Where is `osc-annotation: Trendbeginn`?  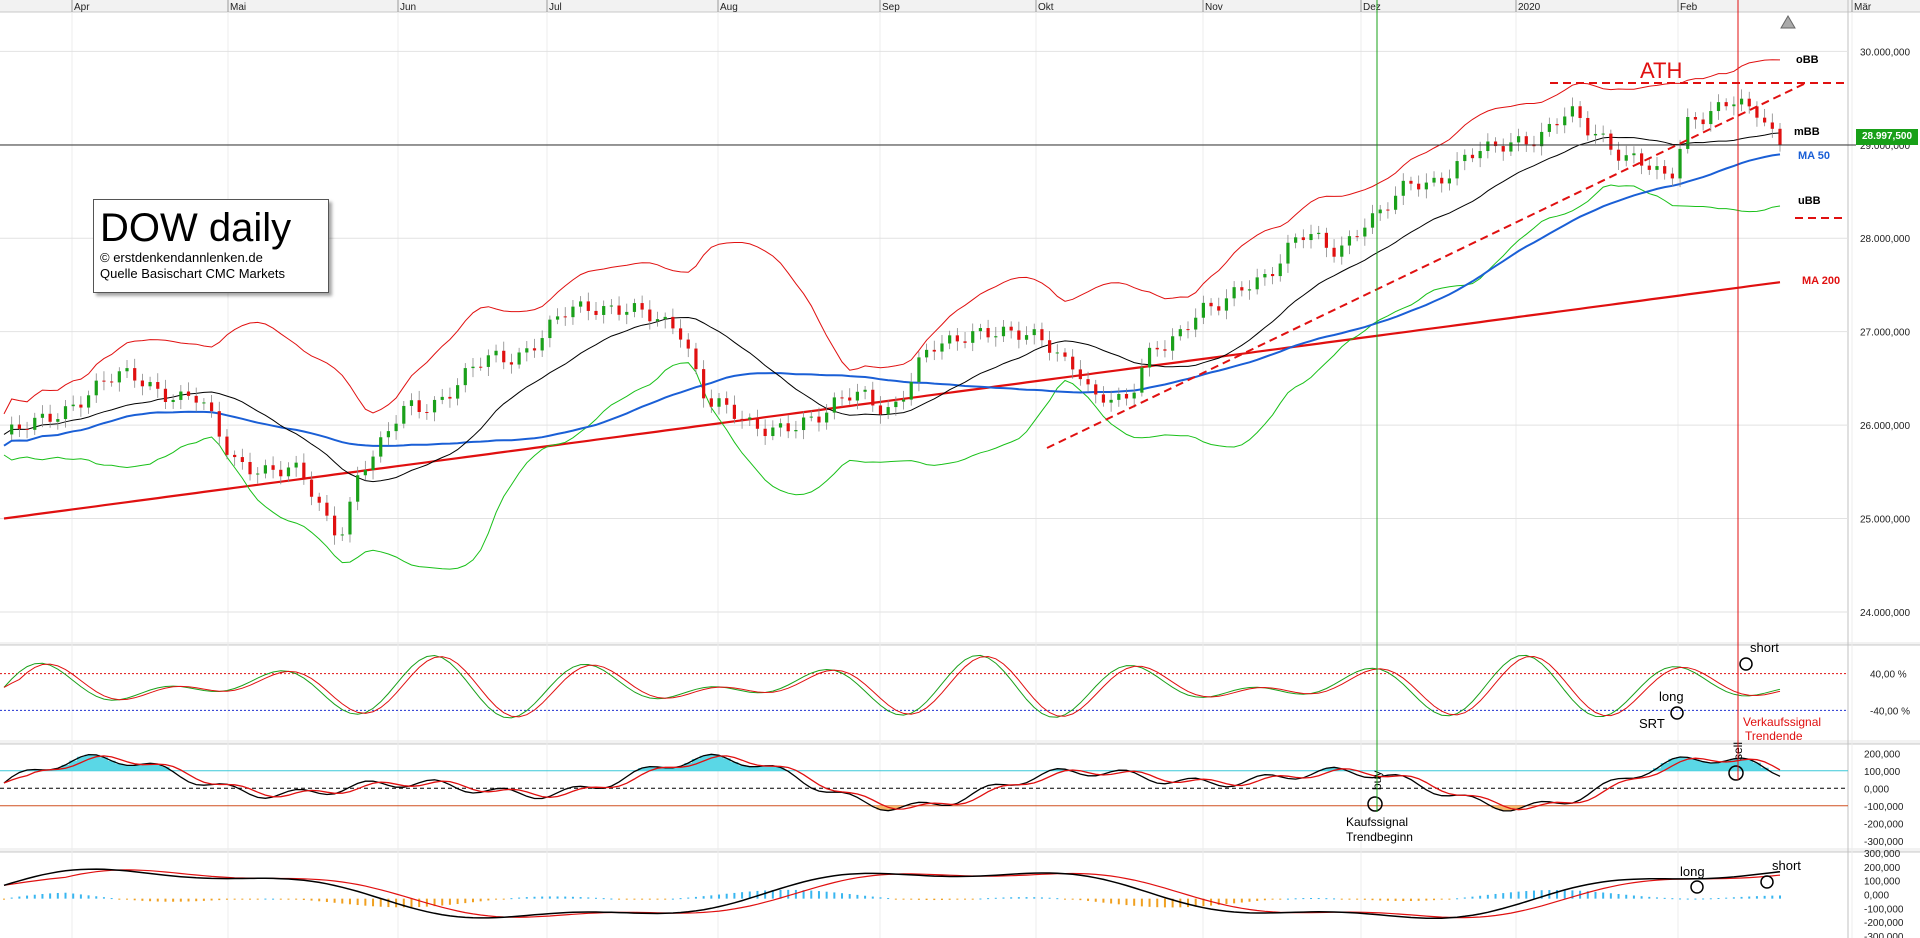
osc-annotation: Trendbeginn is located at coordinates (1379, 837).